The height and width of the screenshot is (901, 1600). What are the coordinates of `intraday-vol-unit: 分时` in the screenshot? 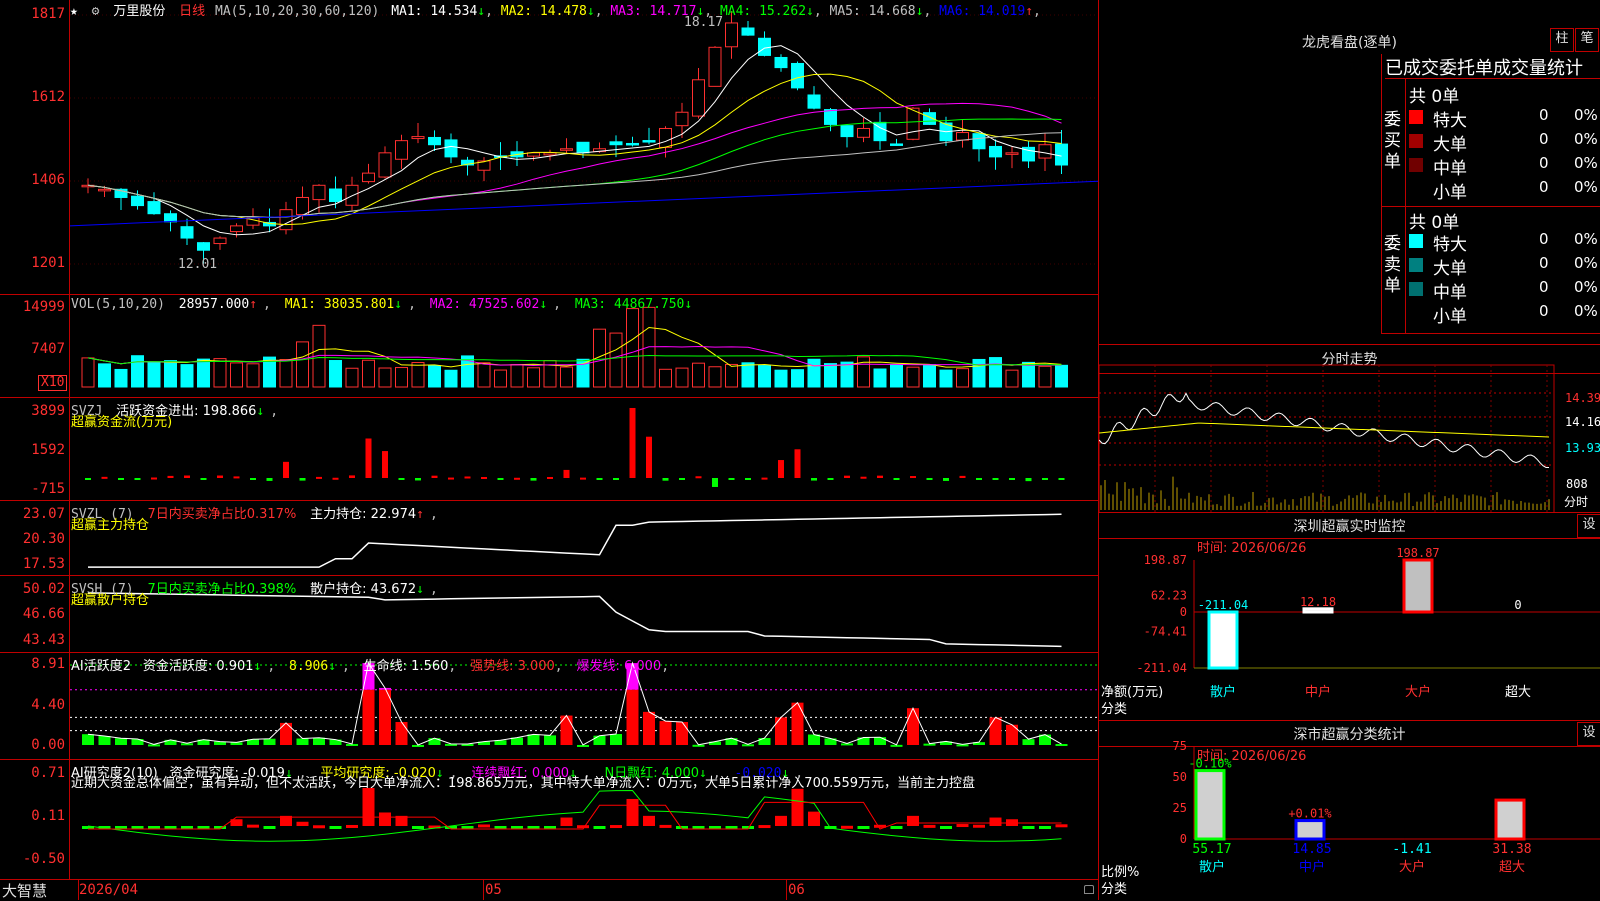 It's located at (1576, 502).